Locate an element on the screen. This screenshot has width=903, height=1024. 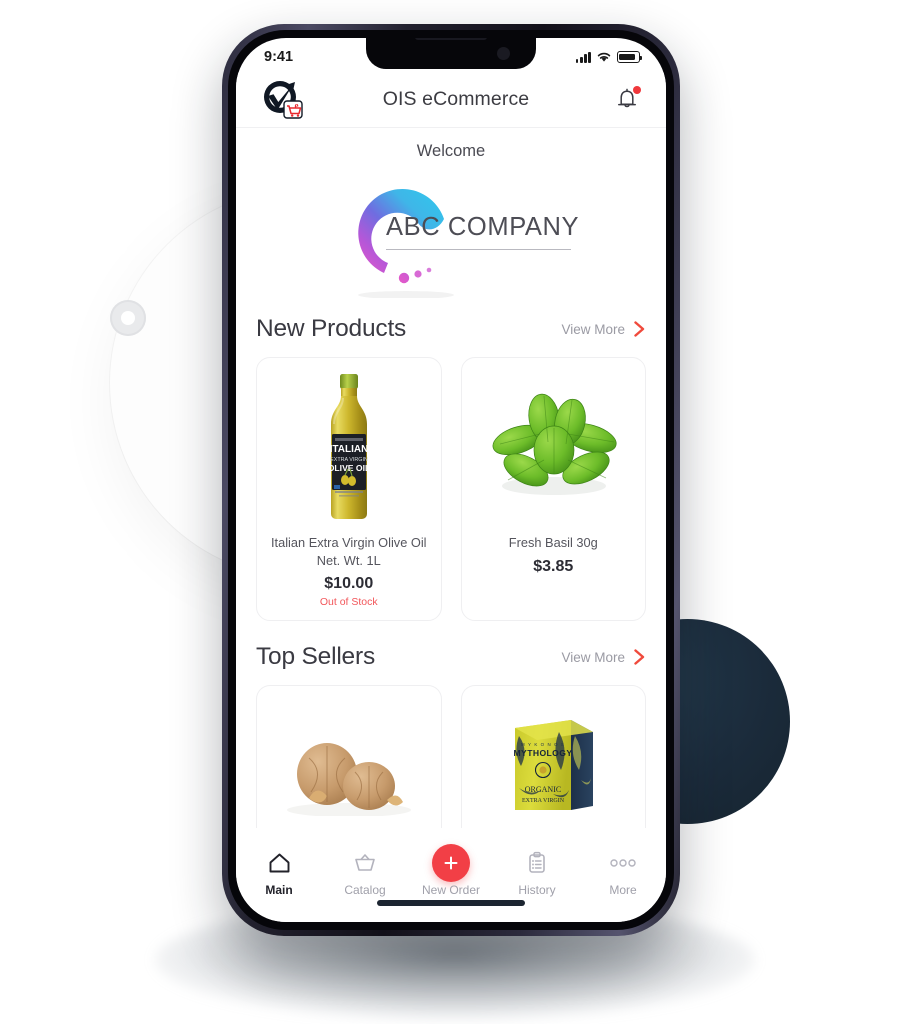
walnuts-image is located at coordinates (349, 756).